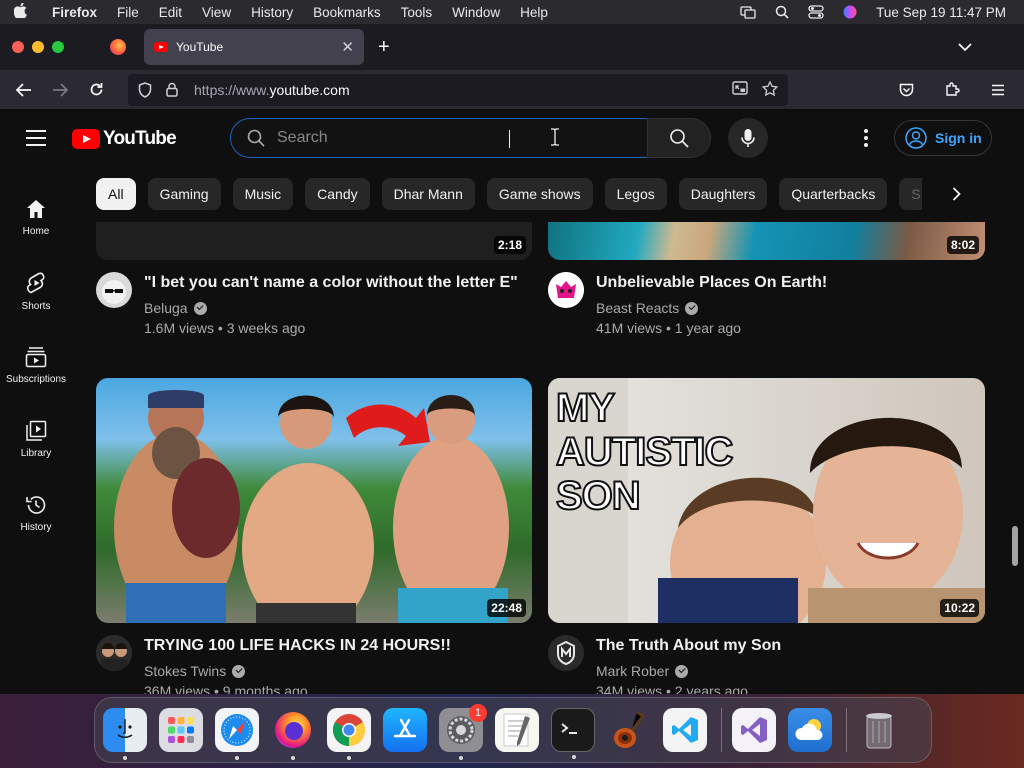 The height and width of the screenshot is (768, 1024). What do you see at coordinates (195, 671) in the screenshot?
I see `channel-name: Stokes Twins` at bounding box center [195, 671].